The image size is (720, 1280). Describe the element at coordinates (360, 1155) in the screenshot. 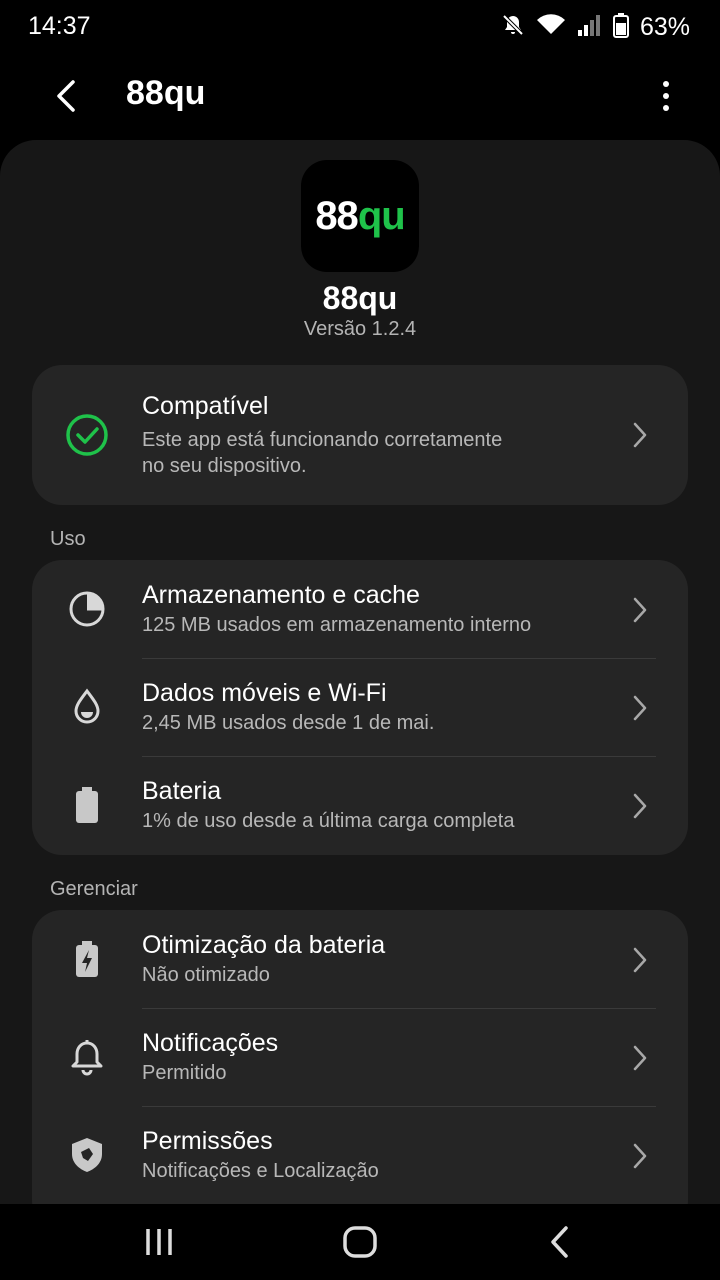

I see `permissions-row: Permissões Notificações e Localização` at that location.